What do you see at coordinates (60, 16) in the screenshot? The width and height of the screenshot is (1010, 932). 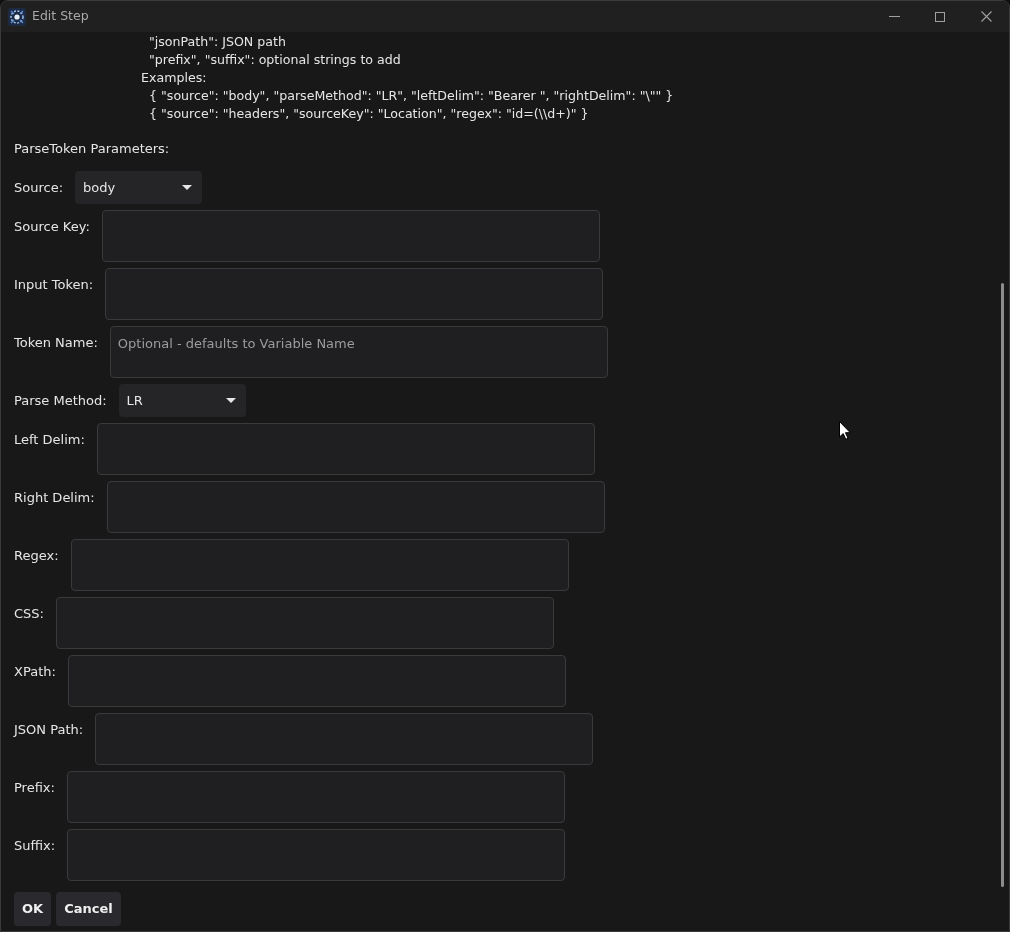 I see `window-title: Edit Step` at bounding box center [60, 16].